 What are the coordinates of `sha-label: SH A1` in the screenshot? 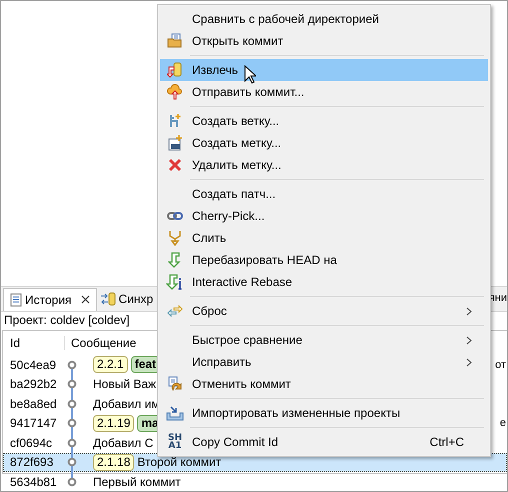 It's located at (175, 442).